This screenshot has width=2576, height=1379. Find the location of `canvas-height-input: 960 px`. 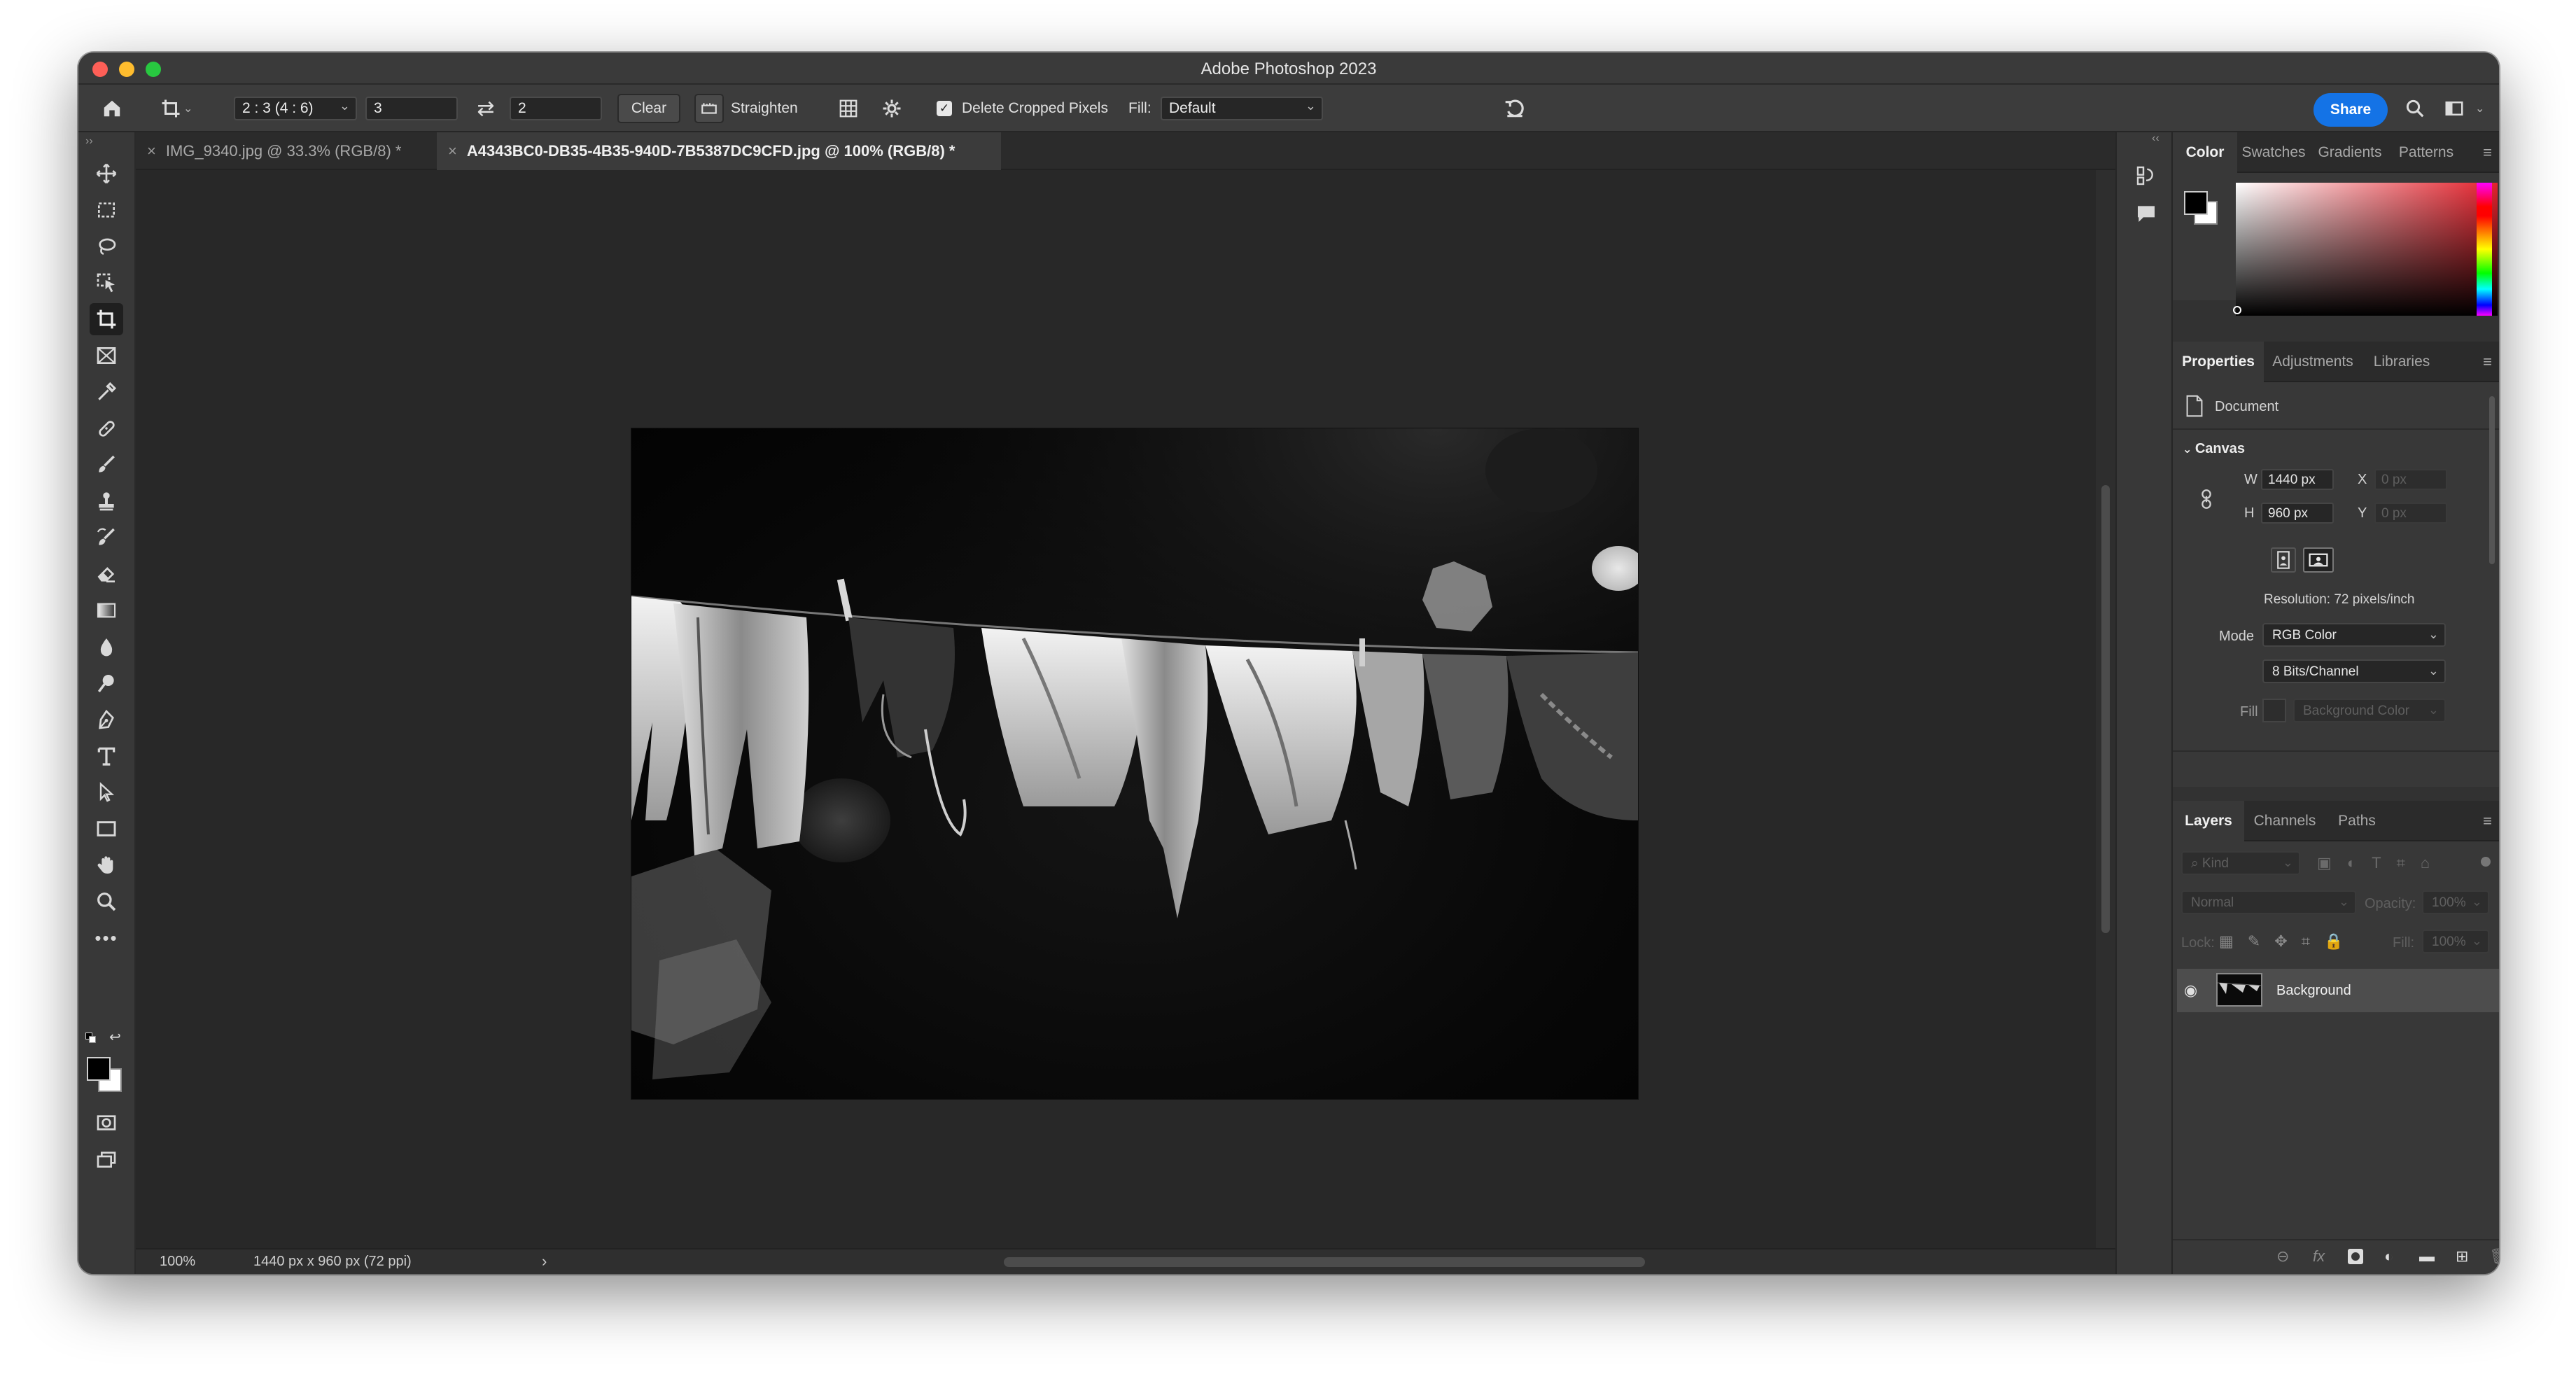

canvas-height-input: 960 px is located at coordinates (2297, 513).